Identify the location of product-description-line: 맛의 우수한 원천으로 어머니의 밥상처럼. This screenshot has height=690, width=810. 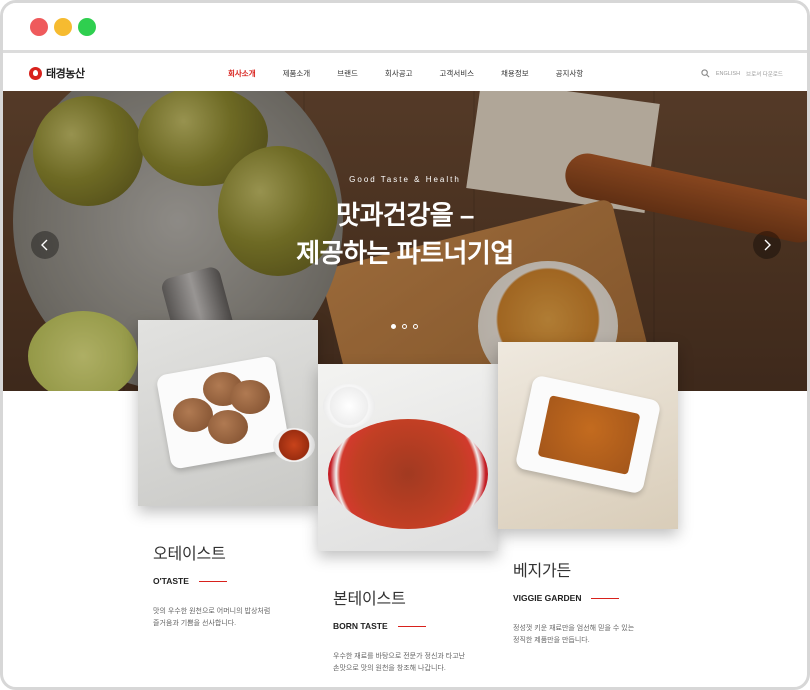
(212, 611).